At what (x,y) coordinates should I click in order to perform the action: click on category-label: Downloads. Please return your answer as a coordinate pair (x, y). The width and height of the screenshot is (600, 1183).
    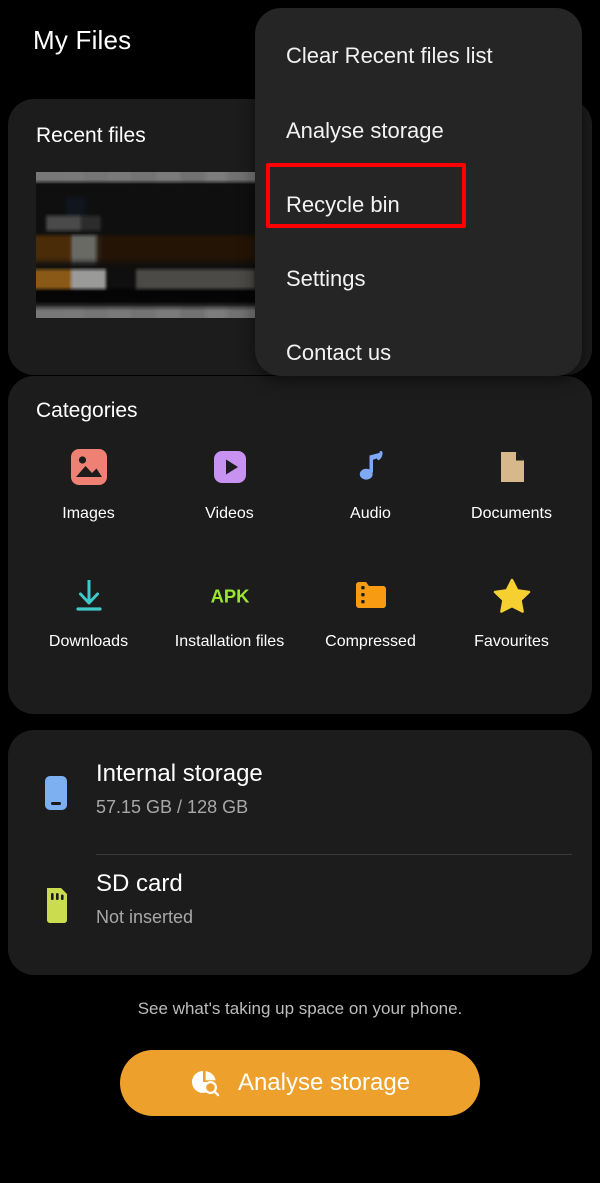
    Looking at the image, I should click on (88, 641).